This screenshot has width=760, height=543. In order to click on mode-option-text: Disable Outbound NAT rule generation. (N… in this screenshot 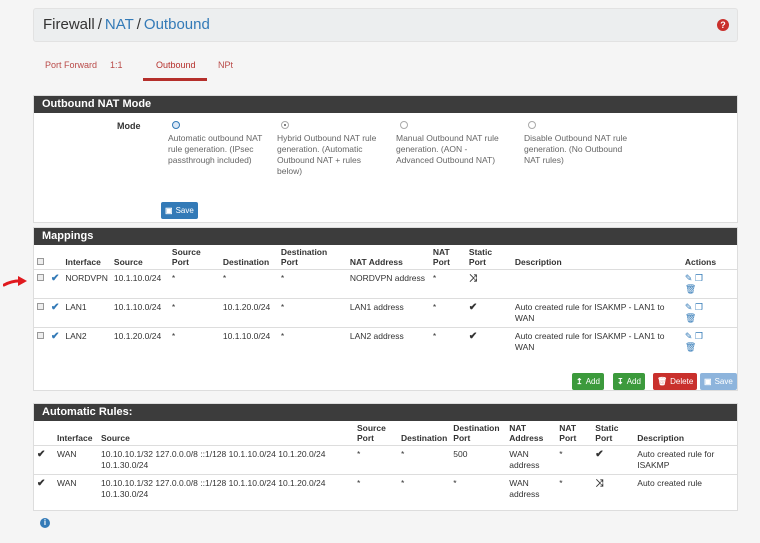, I will do `click(576, 149)`.